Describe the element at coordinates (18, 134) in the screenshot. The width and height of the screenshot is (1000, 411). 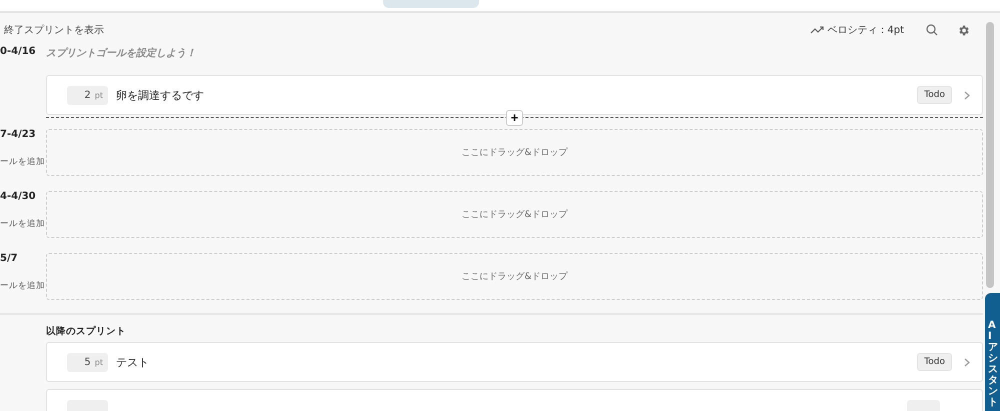
I see `sprint-dates: 7-4/23` at that location.